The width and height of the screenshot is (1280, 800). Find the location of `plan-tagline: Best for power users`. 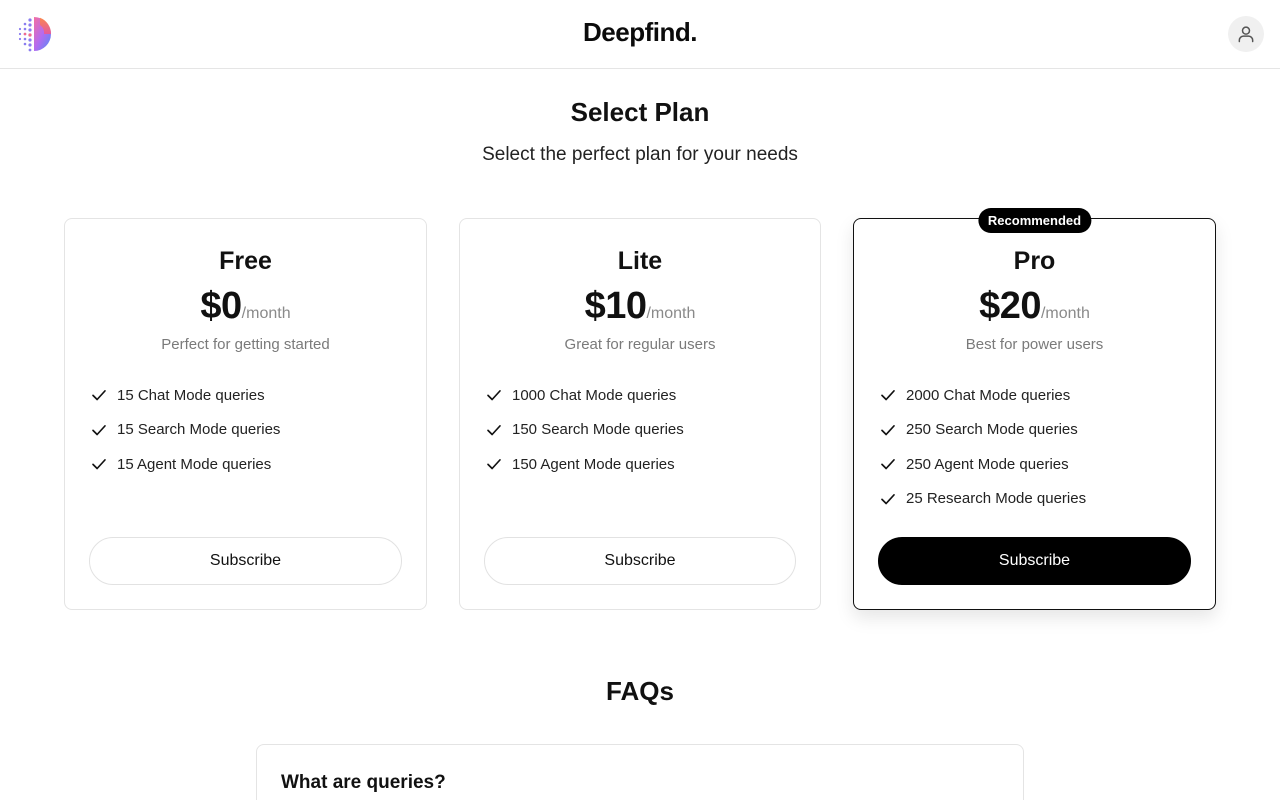

plan-tagline: Best for power users is located at coordinates (1034, 344).